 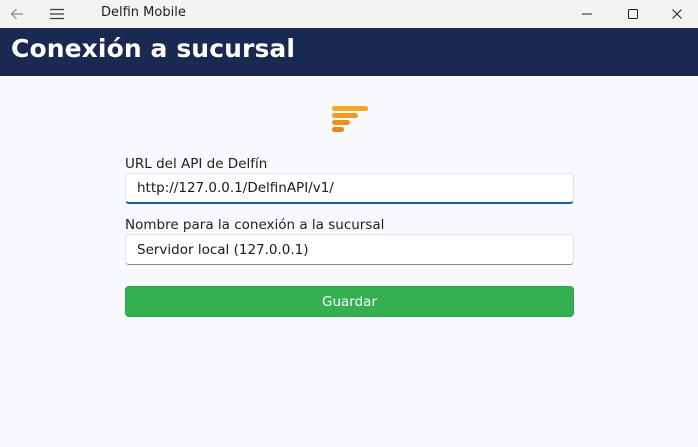 I want to click on save-button: Guardar, so click(x=349, y=301).